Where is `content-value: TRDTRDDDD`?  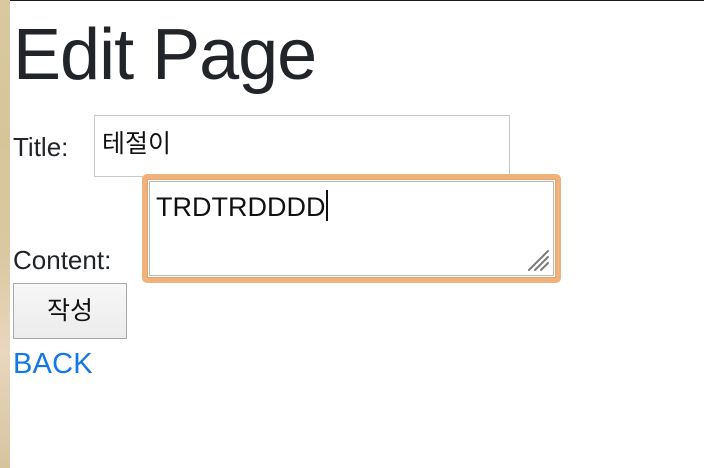
content-value: TRDTRDDDD is located at coordinates (241, 207).